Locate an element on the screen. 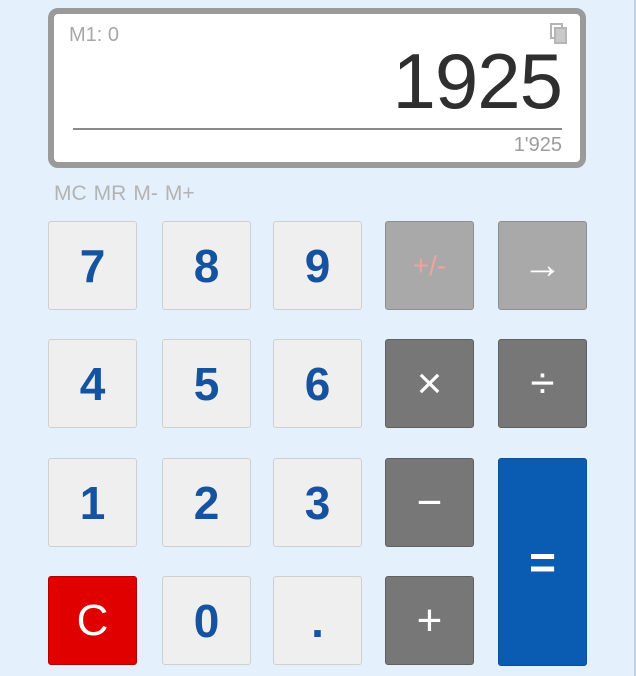 This screenshot has width=636, height=676. divide-button: ÷ is located at coordinates (542, 383).